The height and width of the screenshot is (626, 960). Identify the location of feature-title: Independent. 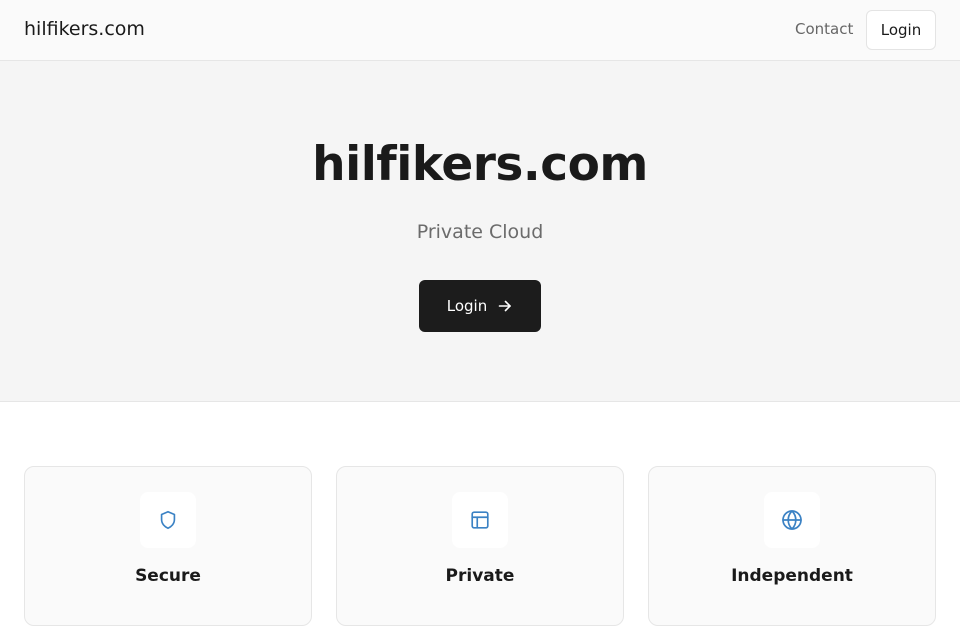
(792, 576).